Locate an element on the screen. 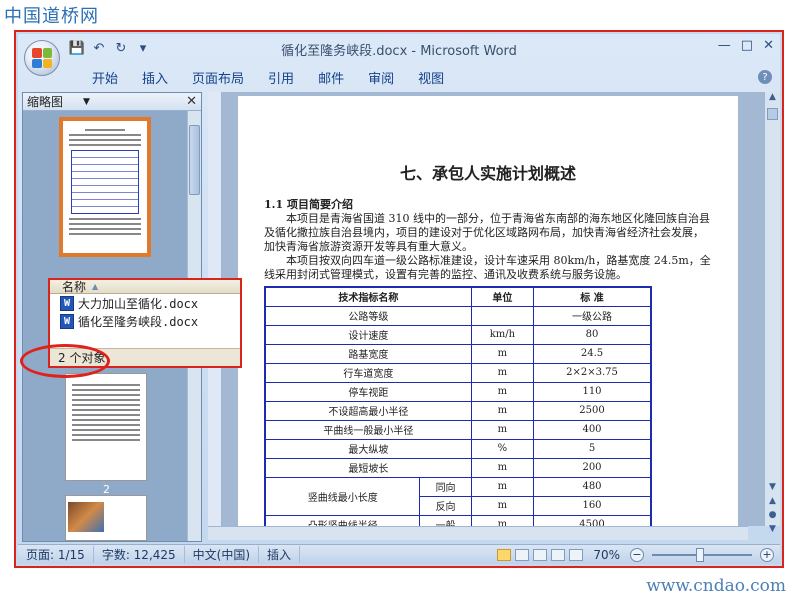  zoom-level: 70% is located at coordinates (606, 555).